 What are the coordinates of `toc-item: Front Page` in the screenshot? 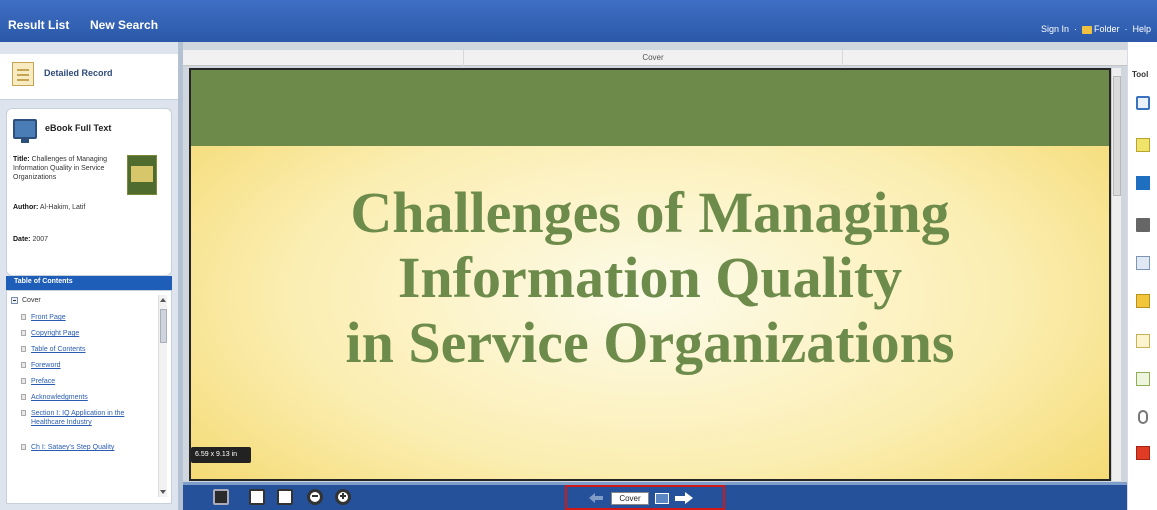 It's located at (86, 317).